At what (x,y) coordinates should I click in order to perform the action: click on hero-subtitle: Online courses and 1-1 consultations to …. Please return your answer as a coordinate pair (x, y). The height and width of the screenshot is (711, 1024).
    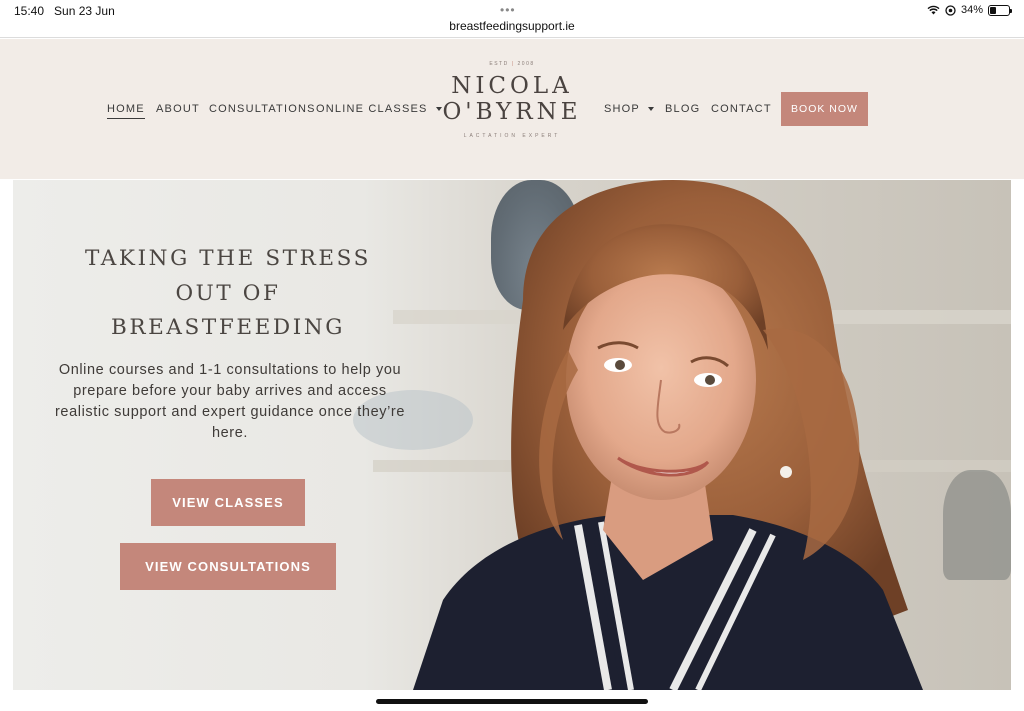
    Looking at the image, I should click on (230, 401).